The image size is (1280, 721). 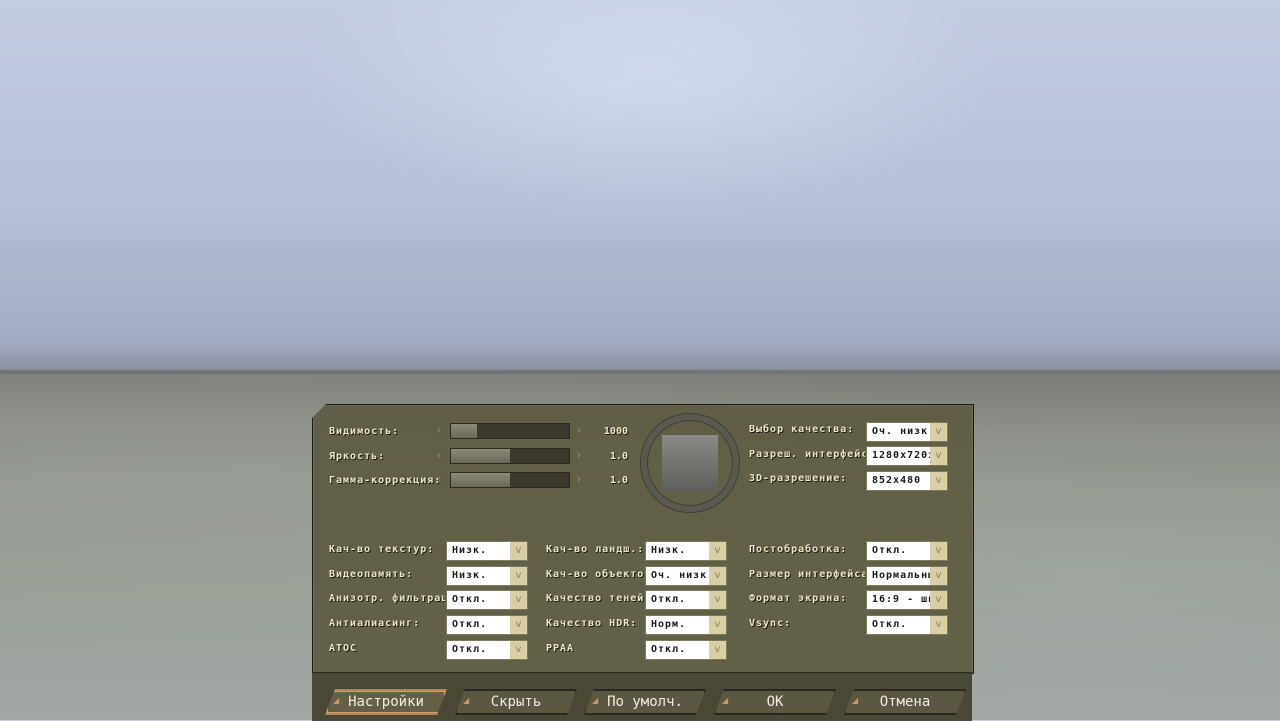 I want to click on video-memory-dropdown: Низк. v, so click(x=487, y=576).